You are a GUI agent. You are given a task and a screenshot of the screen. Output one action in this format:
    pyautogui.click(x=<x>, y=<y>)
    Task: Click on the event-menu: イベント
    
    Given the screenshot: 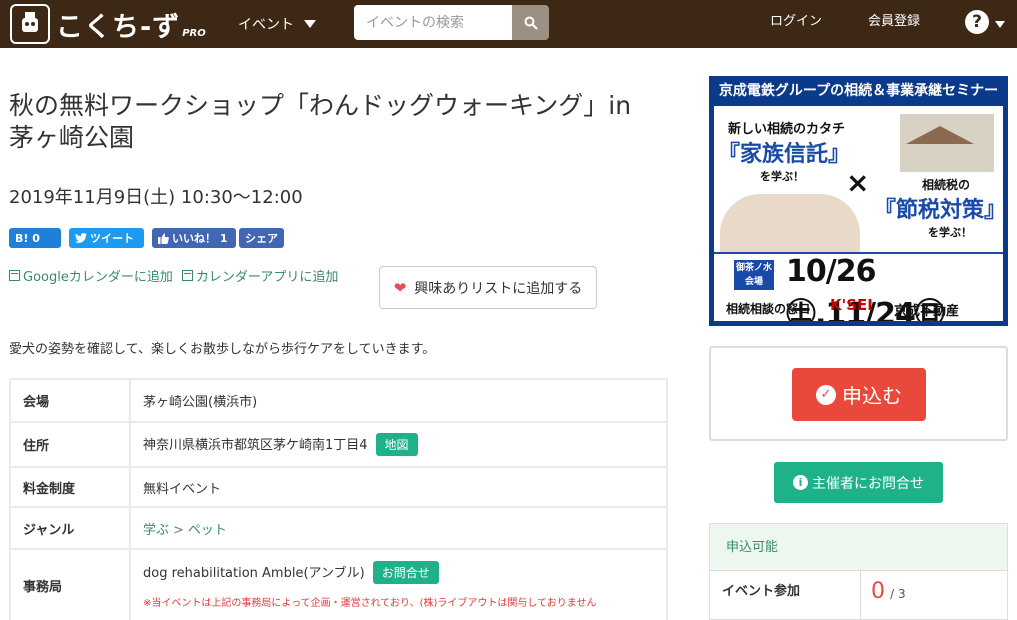 What is the action you would take?
    pyautogui.click(x=277, y=24)
    